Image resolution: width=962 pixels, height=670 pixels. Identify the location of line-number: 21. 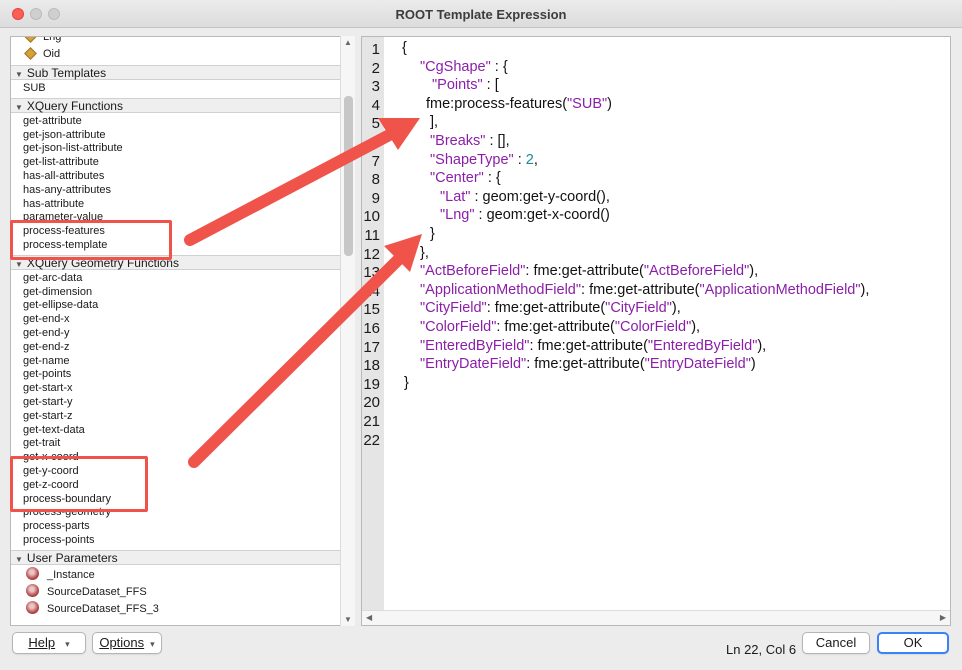
(371, 421).